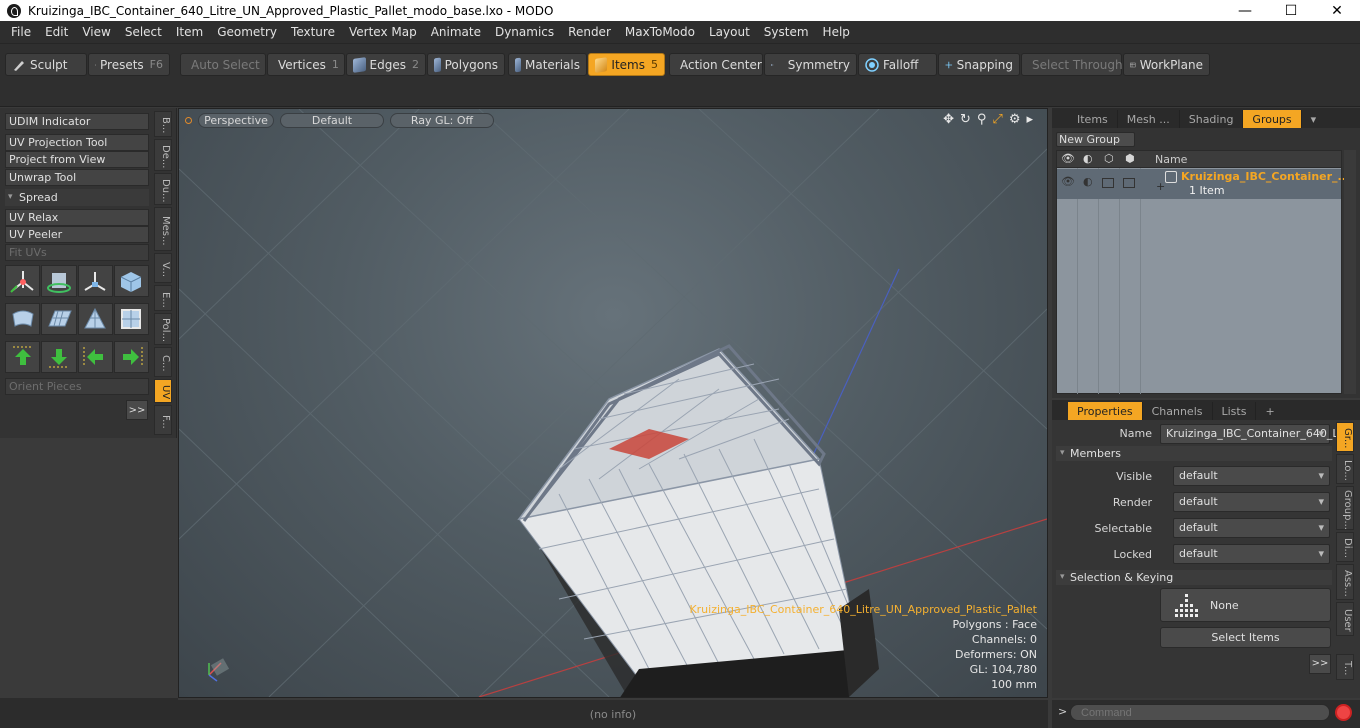 This screenshot has width=1360, height=728. What do you see at coordinates (23, 357) in the screenshot?
I see `arrow-up-icon` at bounding box center [23, 357].